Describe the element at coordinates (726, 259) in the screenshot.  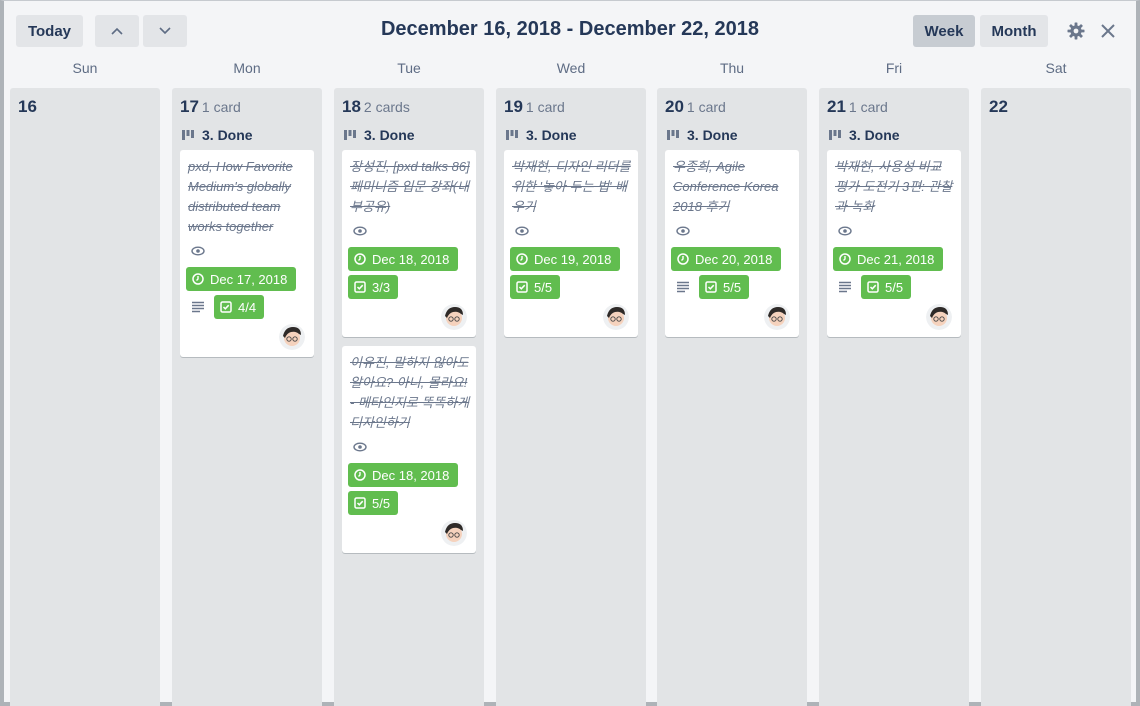
I see `due-date-badge: Dec 20, 2018` at that location.